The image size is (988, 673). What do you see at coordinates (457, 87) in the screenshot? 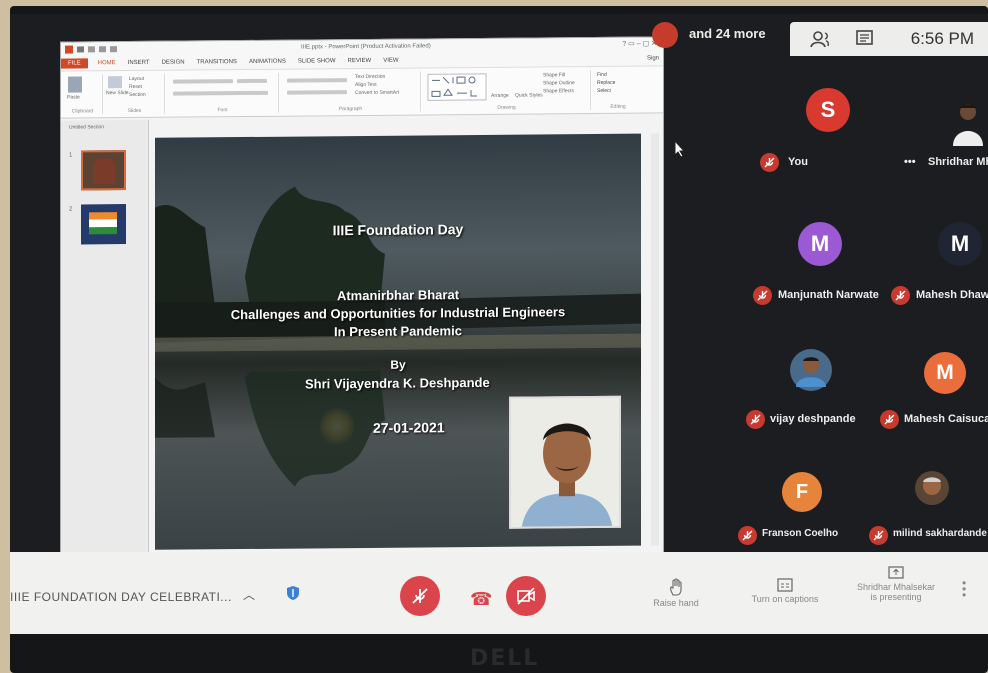
I see `shapes-gallery-icon` at bounding box center [457, 87].